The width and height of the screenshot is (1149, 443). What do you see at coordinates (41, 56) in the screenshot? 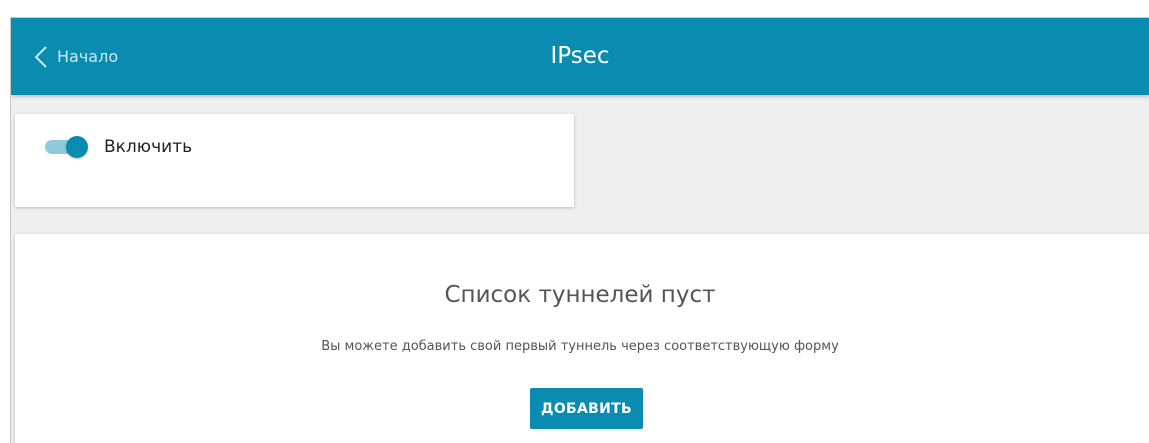
I see `chevron-left-icon` at bounding box center [41, 56].